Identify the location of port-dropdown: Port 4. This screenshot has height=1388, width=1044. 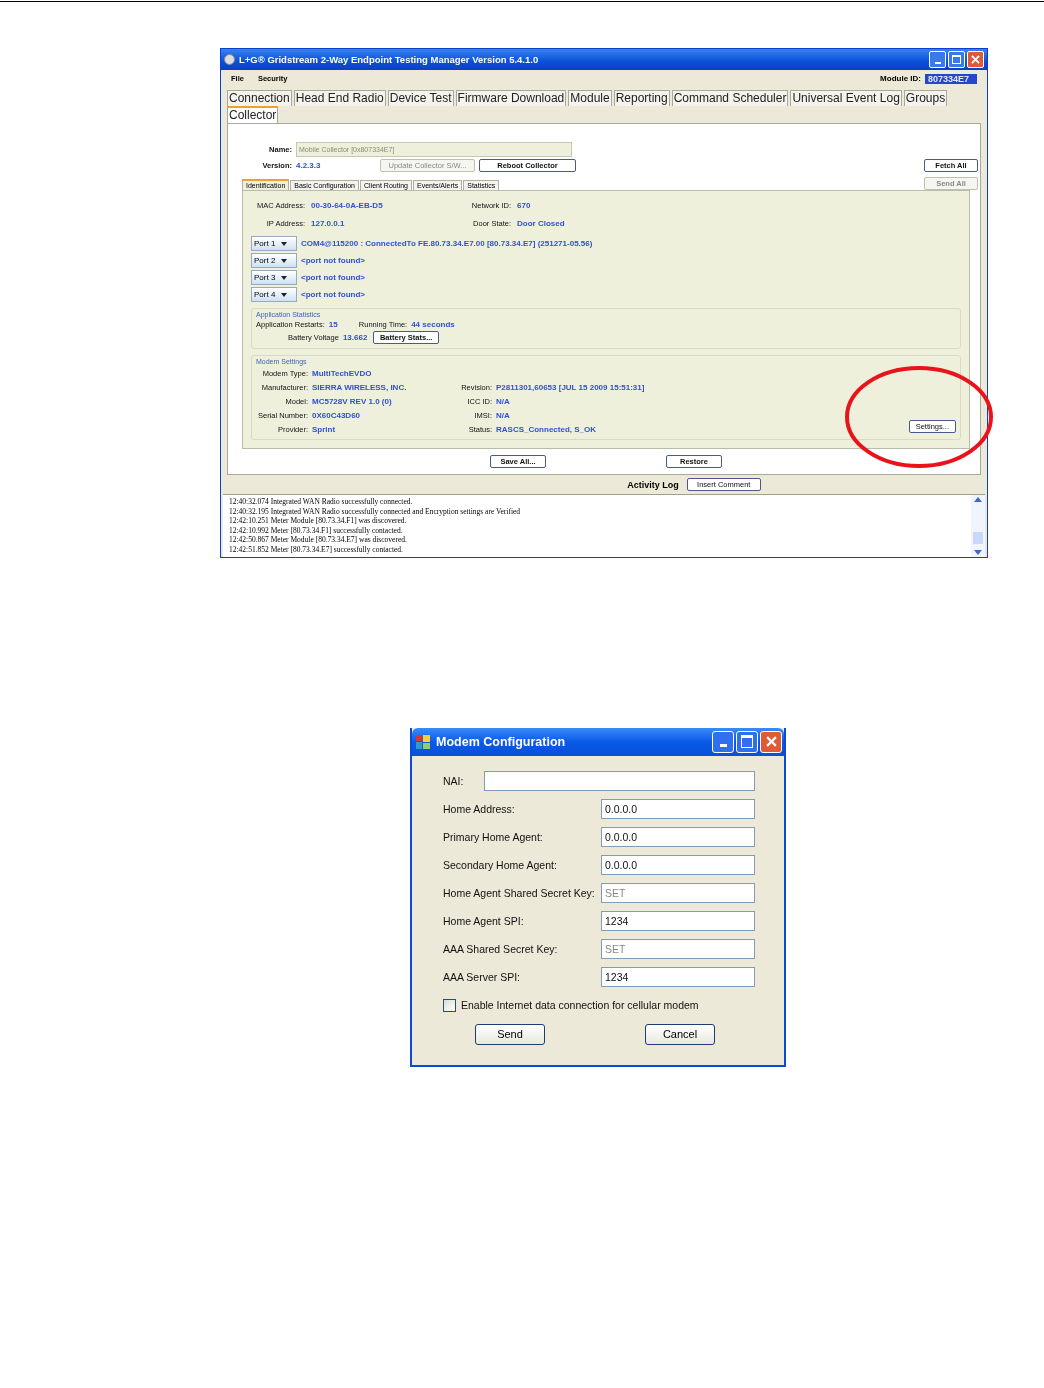
(274, 294).